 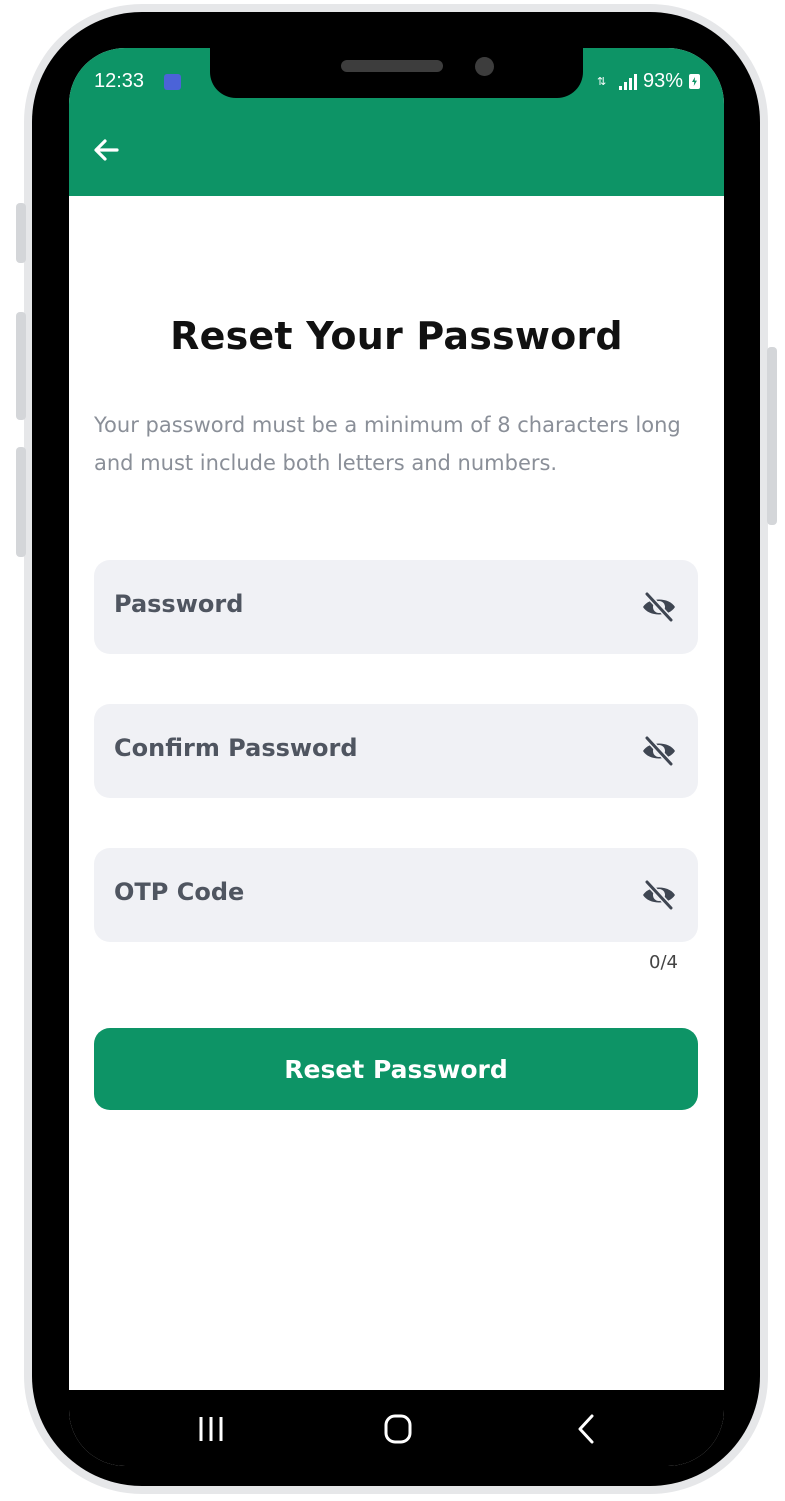 I want to click on password-field: Password, so click(x=396, y=607).